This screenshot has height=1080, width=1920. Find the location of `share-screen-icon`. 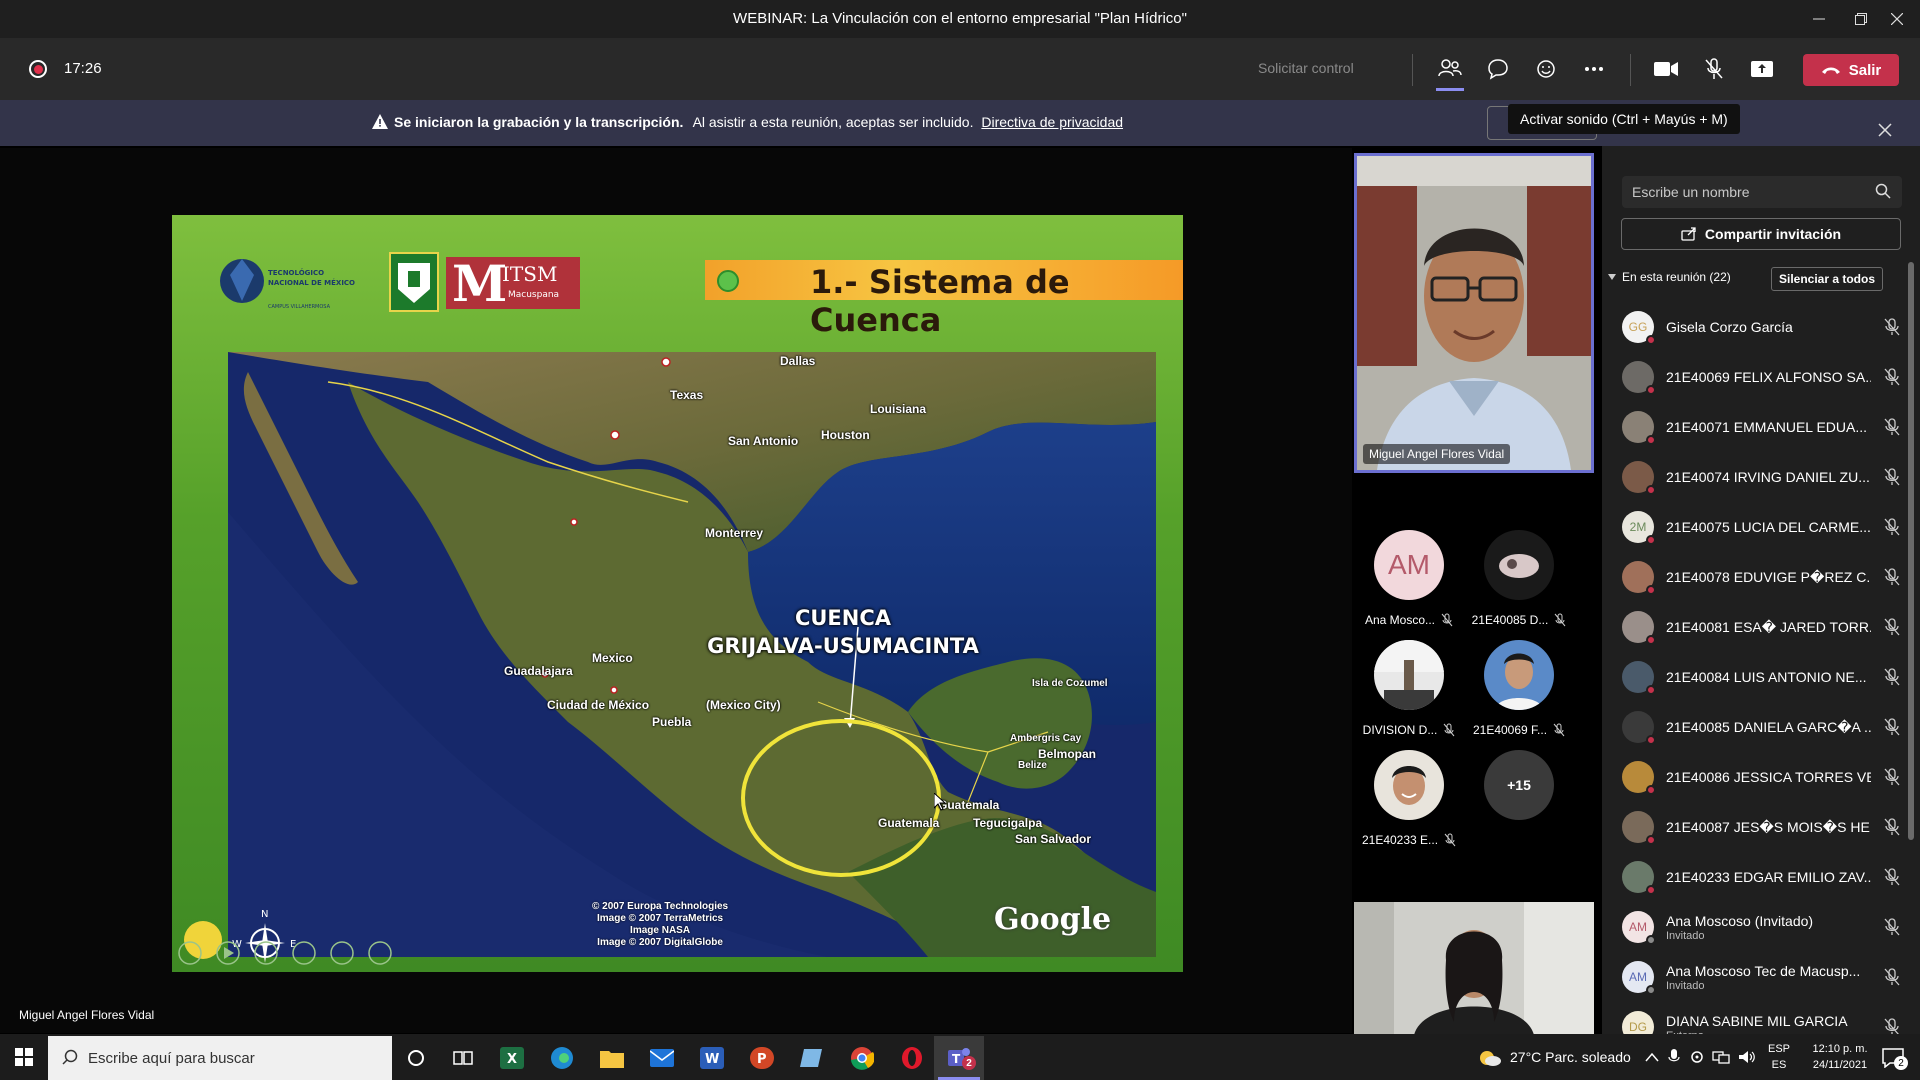

share-screen-icon is located at coordinates (1762, 69).